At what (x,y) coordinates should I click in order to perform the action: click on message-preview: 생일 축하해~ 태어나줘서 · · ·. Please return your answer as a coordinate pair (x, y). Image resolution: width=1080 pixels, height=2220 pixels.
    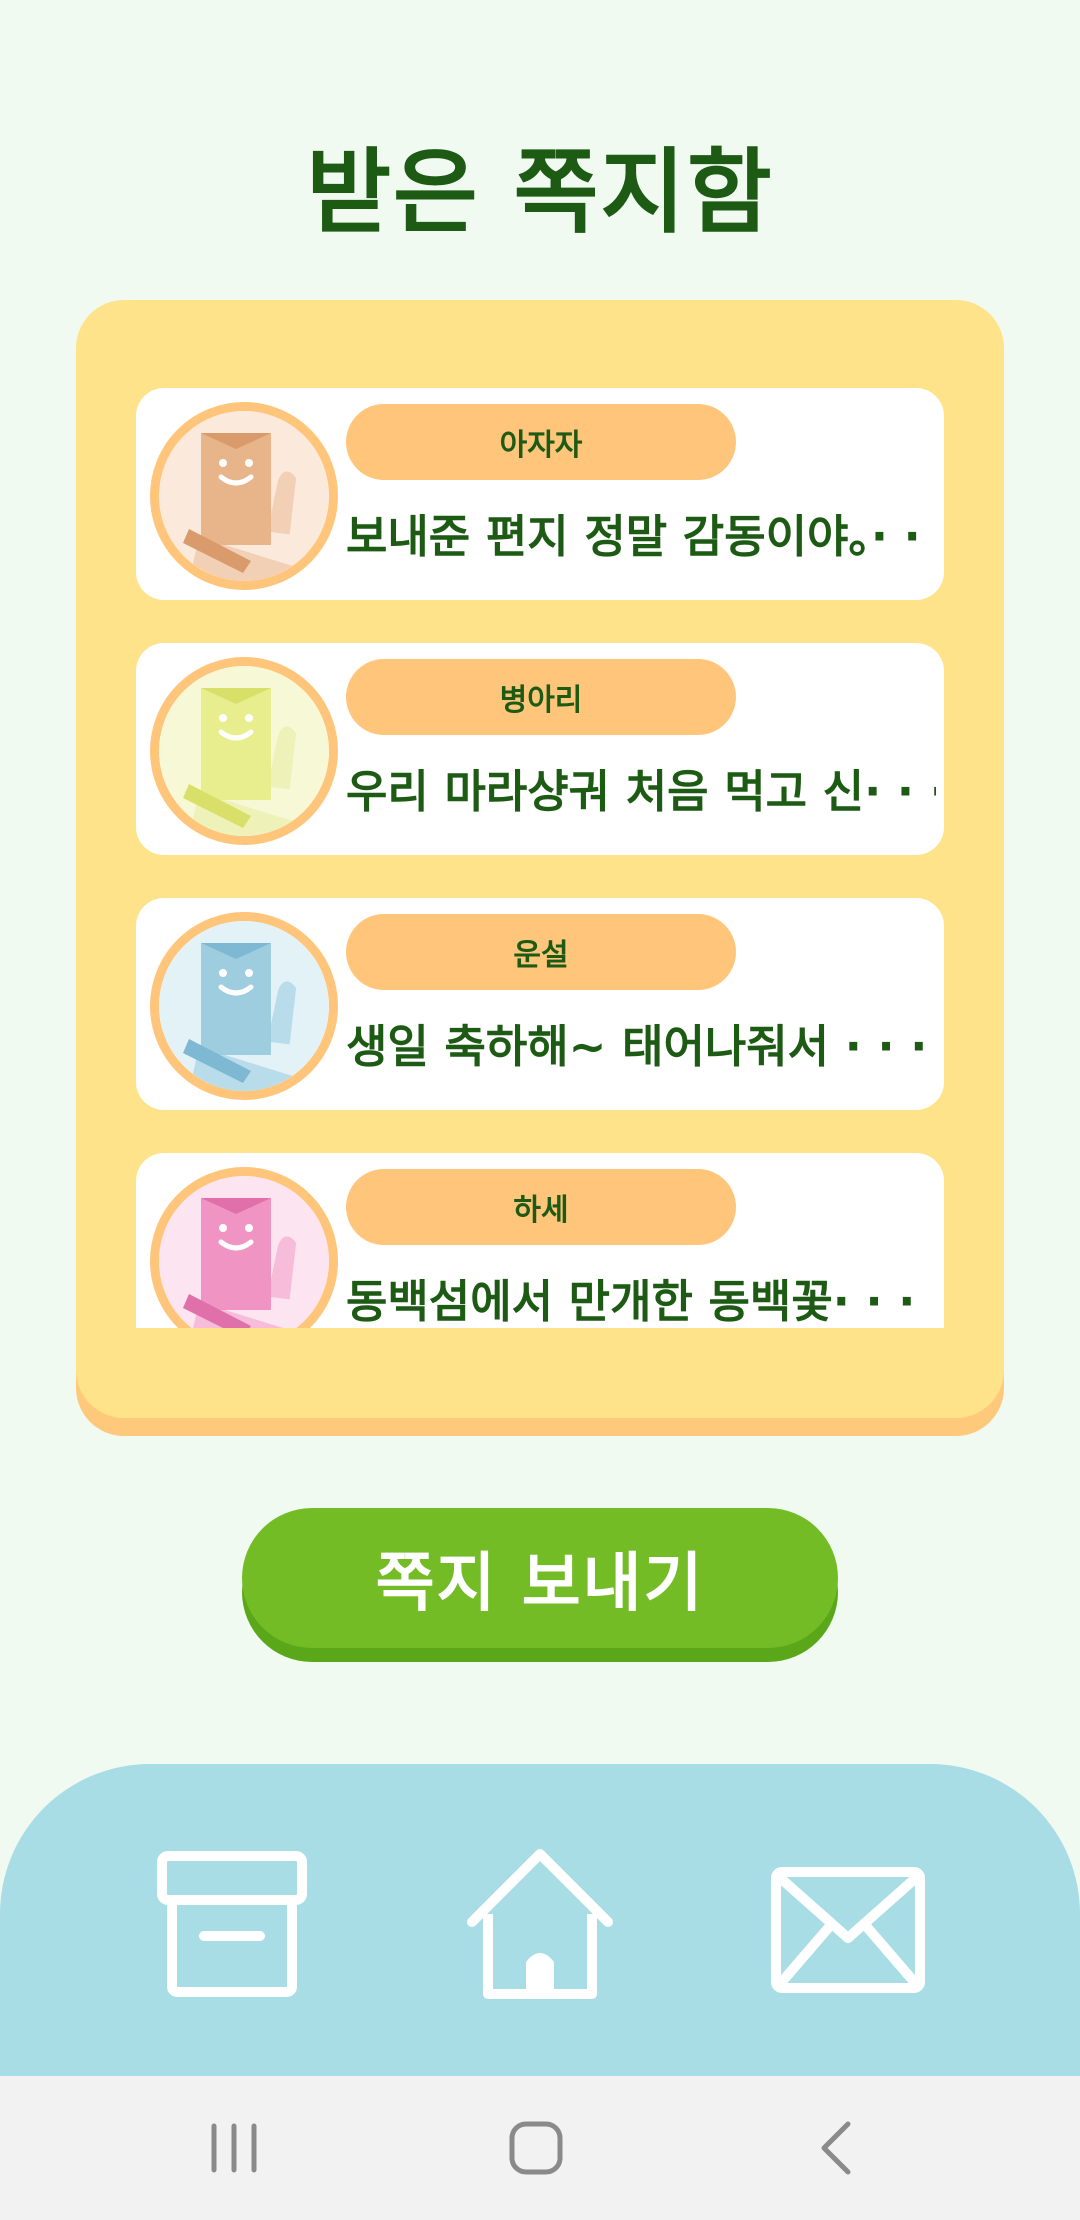
    Looking at the image, I should click on (637, 1046).